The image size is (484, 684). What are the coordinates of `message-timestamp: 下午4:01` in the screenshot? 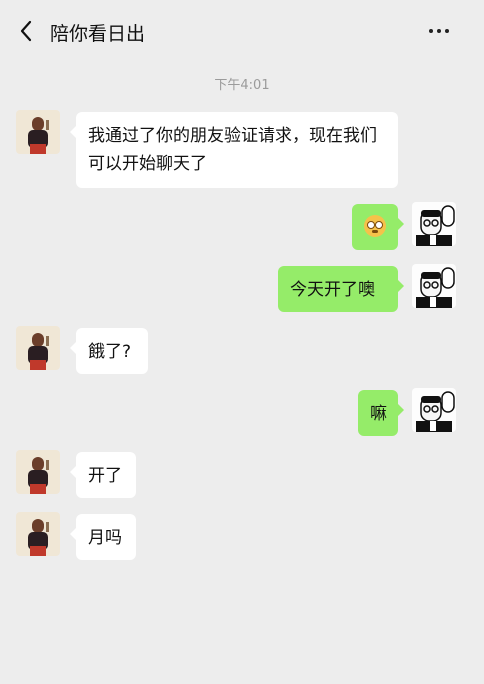 It's located at (242, 85).